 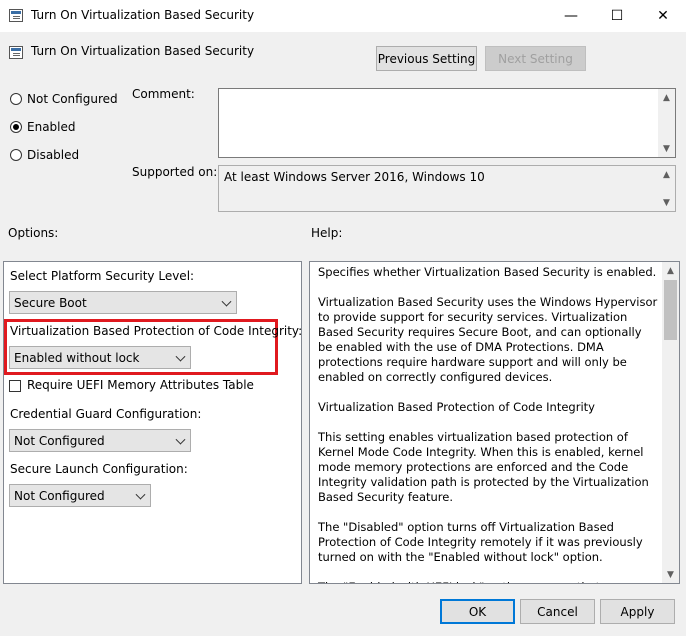 I want to click on supported-on-label: Supported on:, so click(x=175, y=172).